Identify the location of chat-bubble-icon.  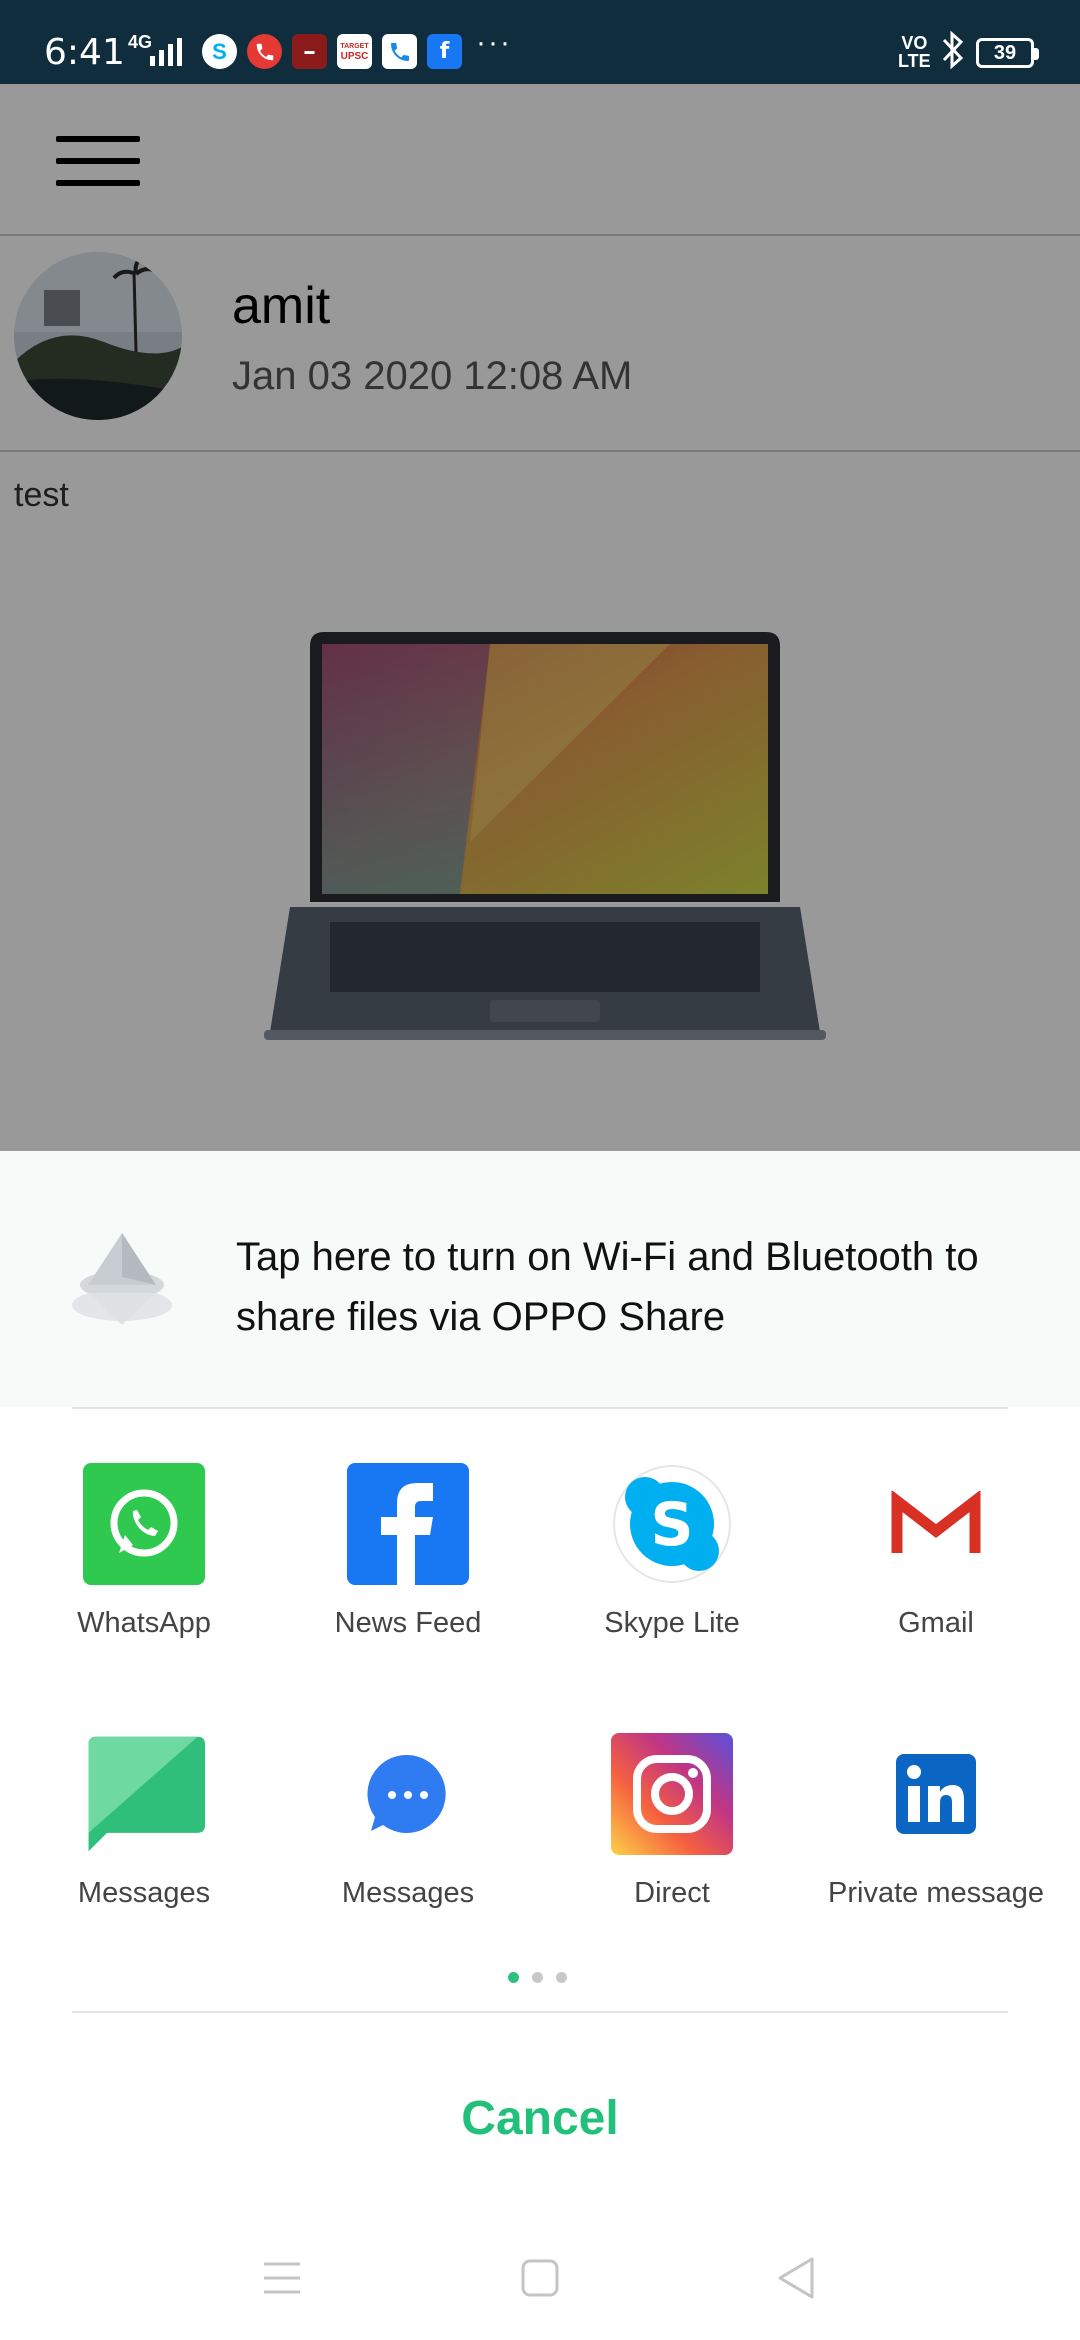
(408, 1794).